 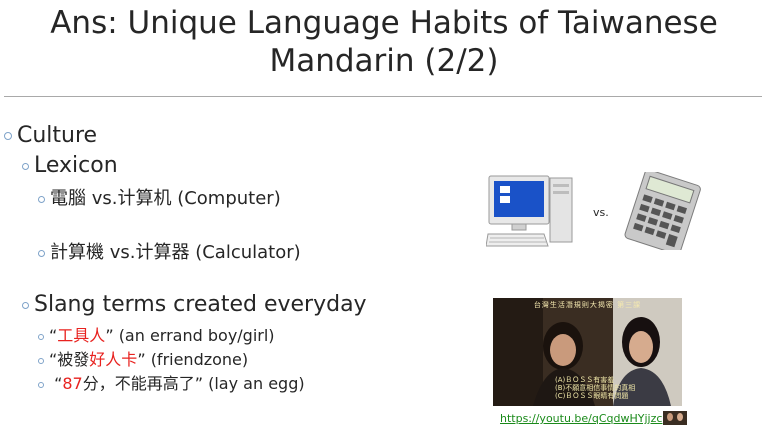 What do you see at coordinates (70, 165) in the screenshot?
I see `bullet-lexicon: Lexicon` at bounding box center [70, 165].